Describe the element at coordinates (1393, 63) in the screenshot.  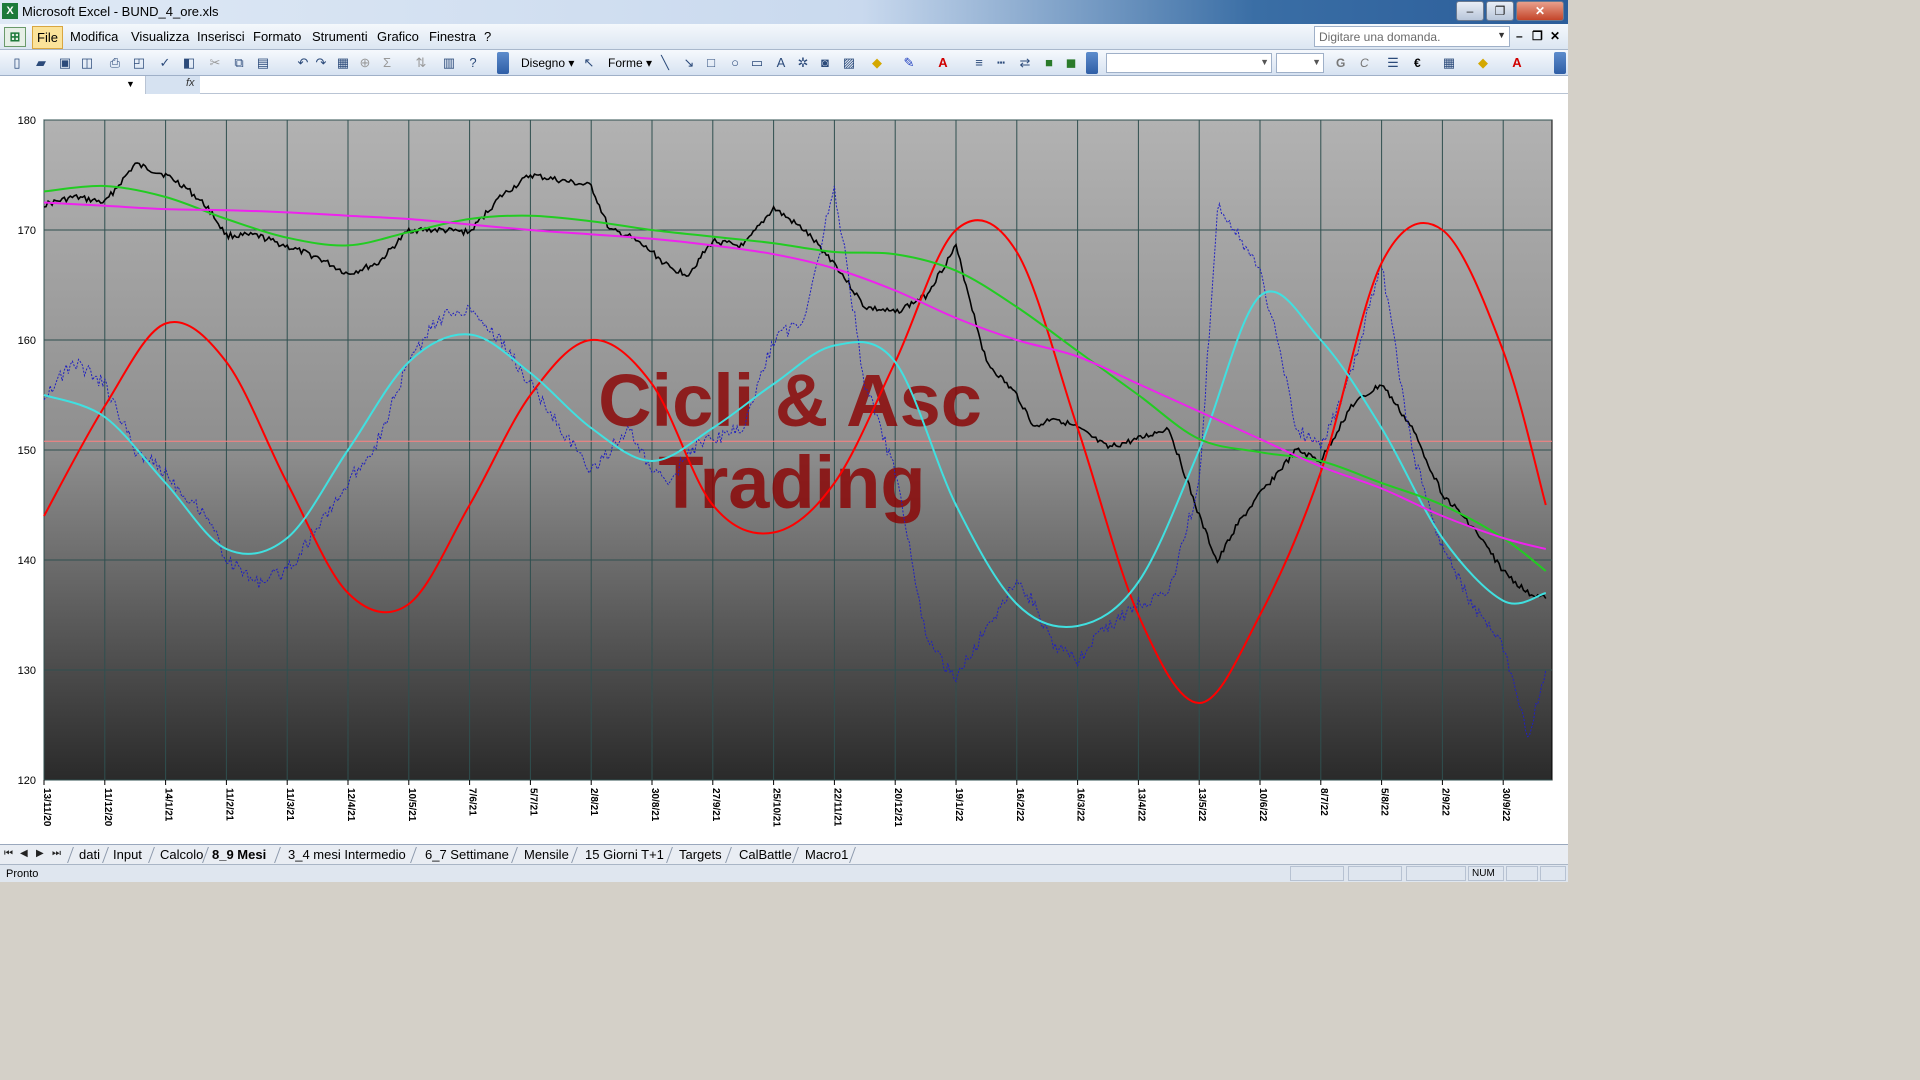
I see `align-icon: ☰` at that location.